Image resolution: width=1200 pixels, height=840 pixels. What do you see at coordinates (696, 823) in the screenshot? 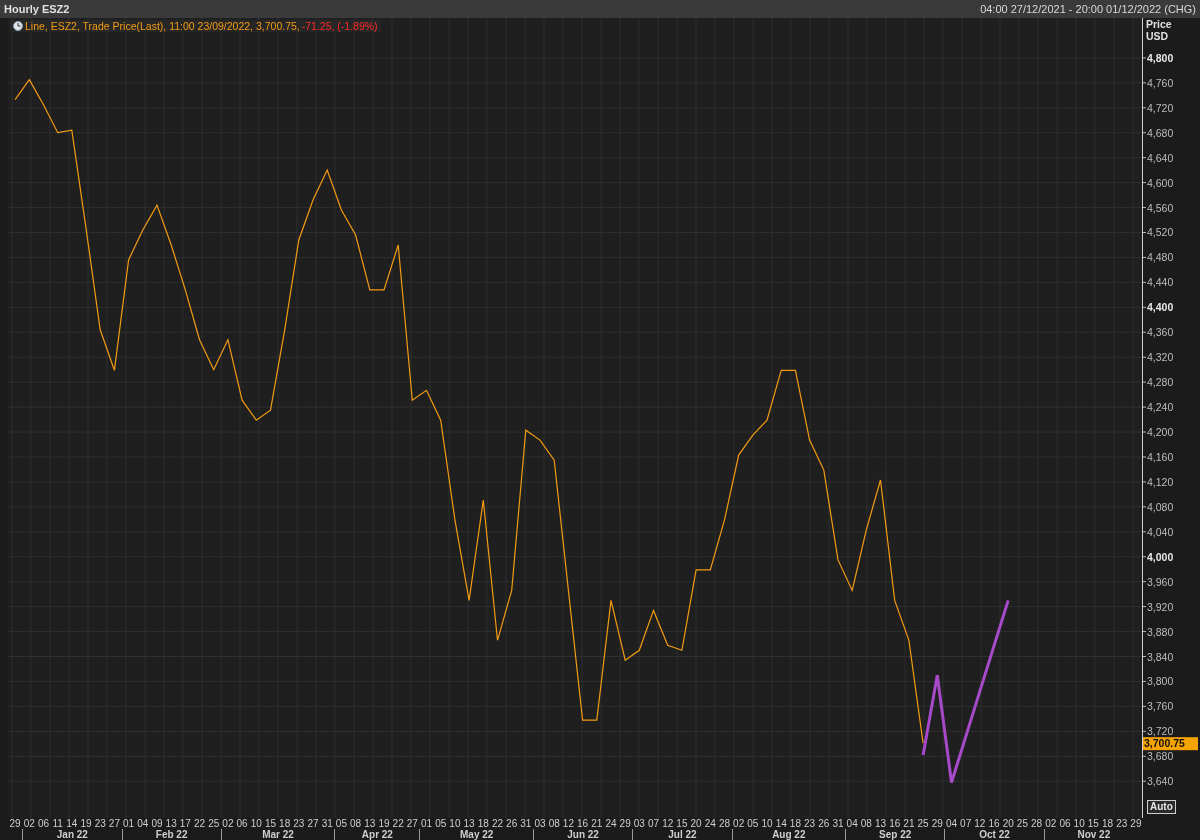
I see `axis-label: 20` at bounding box center [696, 823].